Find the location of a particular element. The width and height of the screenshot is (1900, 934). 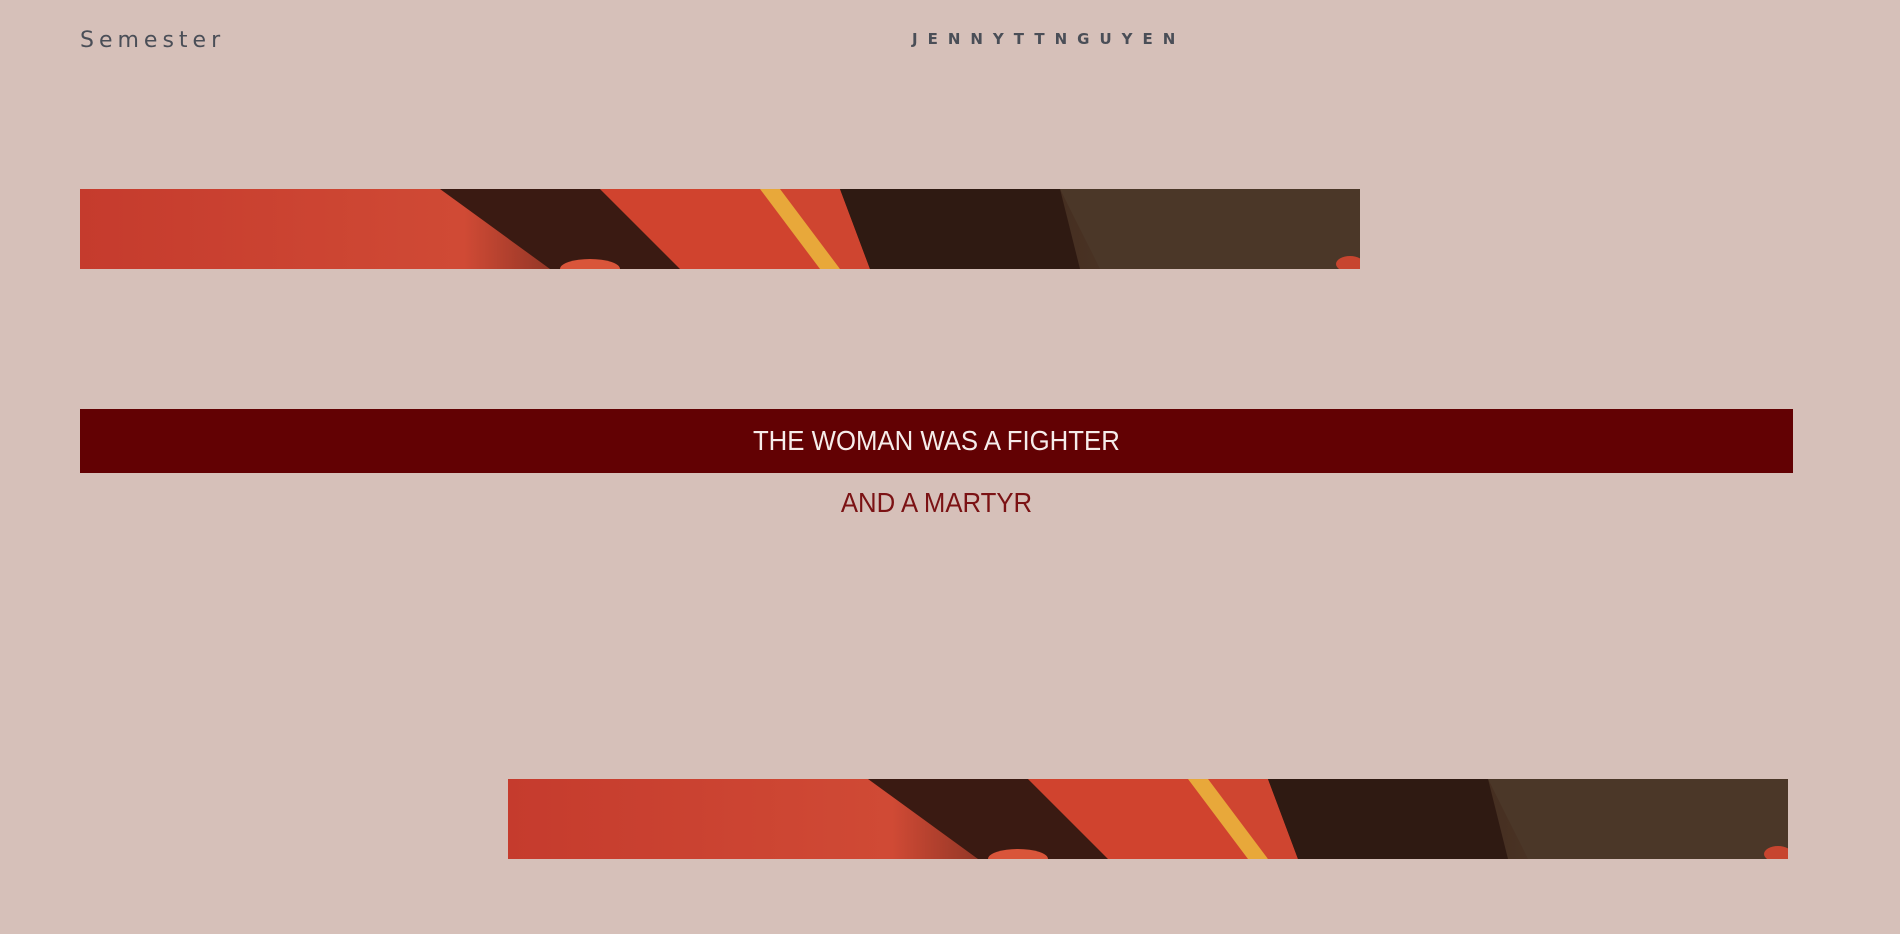

hero-title: THE WOMAN WAS A FIGHTER is located at coordinates (936, 440).